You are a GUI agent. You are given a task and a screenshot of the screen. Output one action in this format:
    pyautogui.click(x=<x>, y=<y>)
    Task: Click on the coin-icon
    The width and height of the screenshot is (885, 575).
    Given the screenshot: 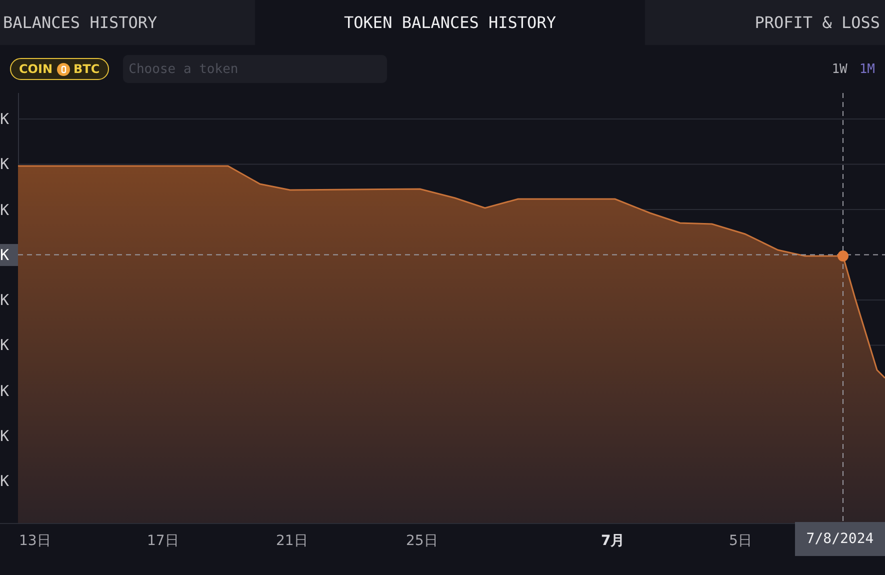 What is the action you would take?
    pyautogui.click(x=63, y=69)
    